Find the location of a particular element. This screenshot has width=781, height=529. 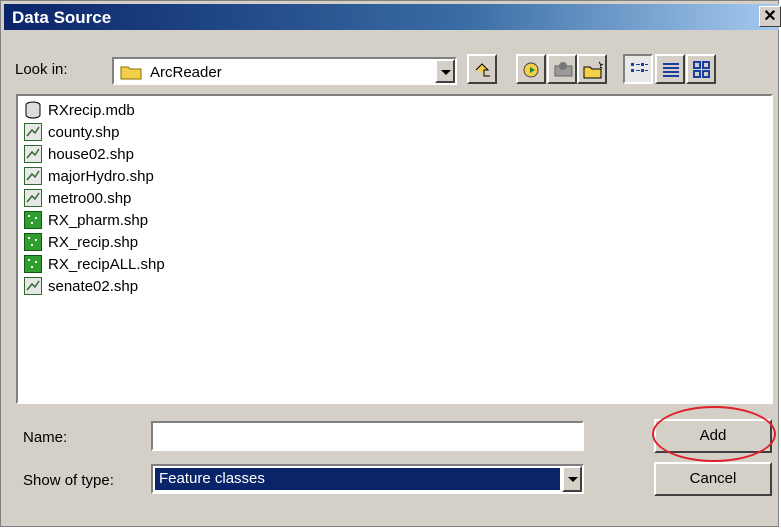

list-item: senate02.shp is located at coordinates (81, 286).